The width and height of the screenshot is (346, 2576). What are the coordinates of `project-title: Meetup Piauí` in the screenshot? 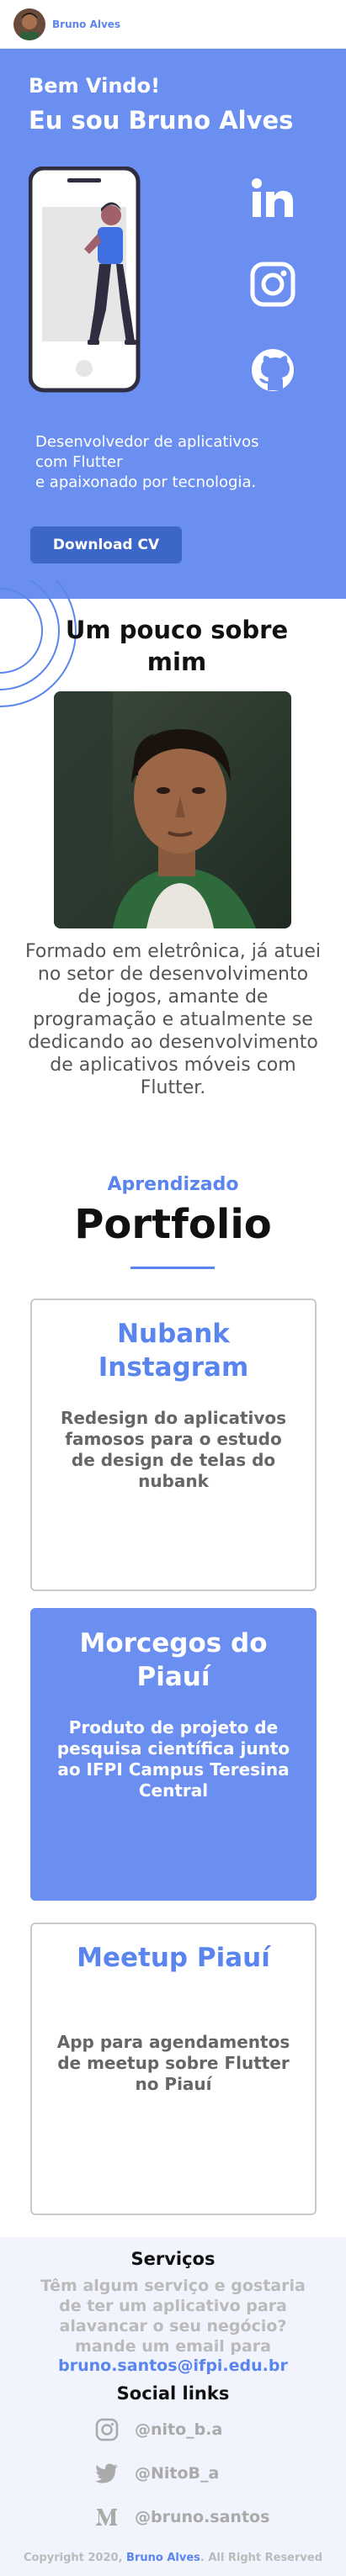 It's located at (173, 1958).